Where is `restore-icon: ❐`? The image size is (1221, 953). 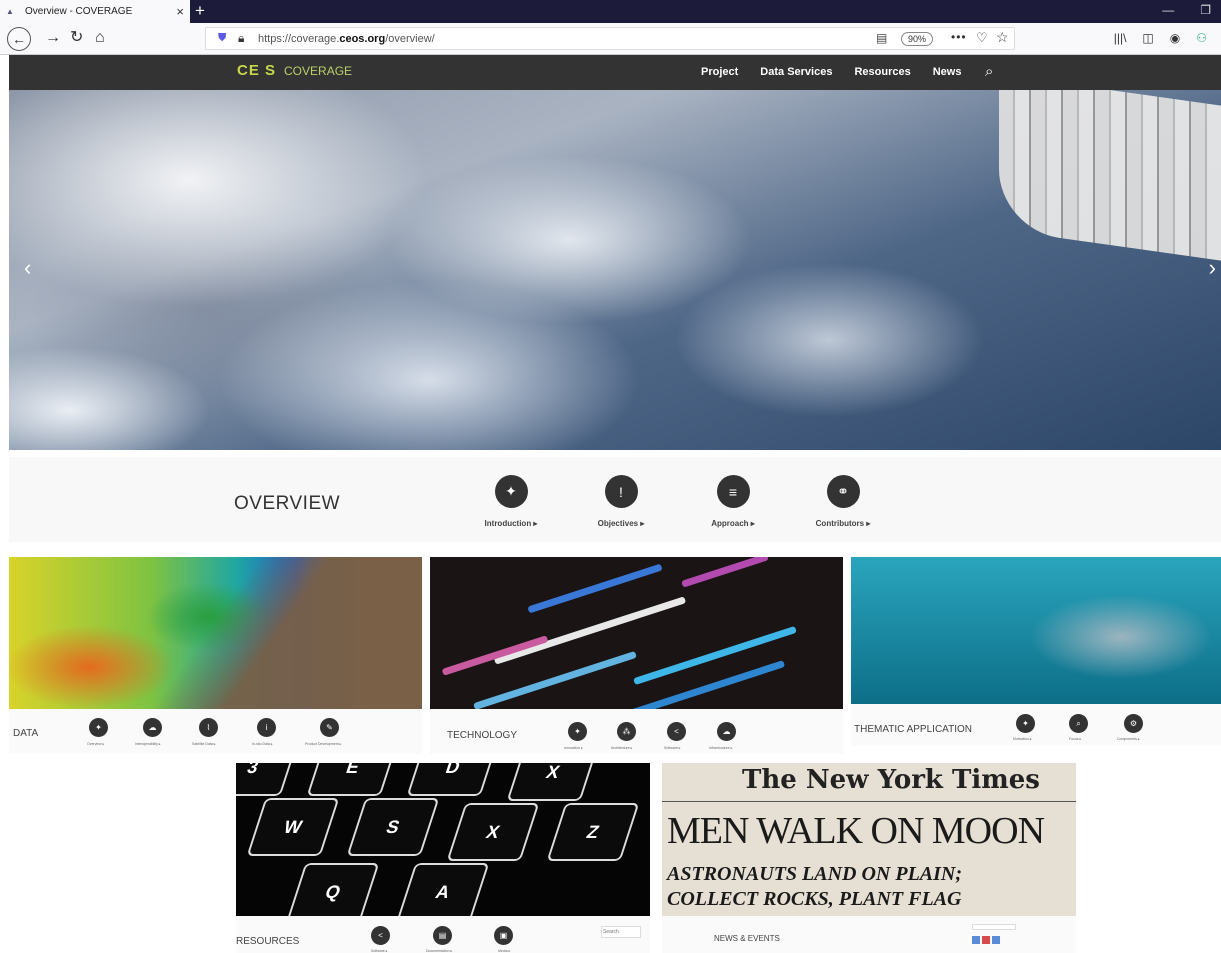 restore-icon: ❐ is located at coordinates (1205, 10).